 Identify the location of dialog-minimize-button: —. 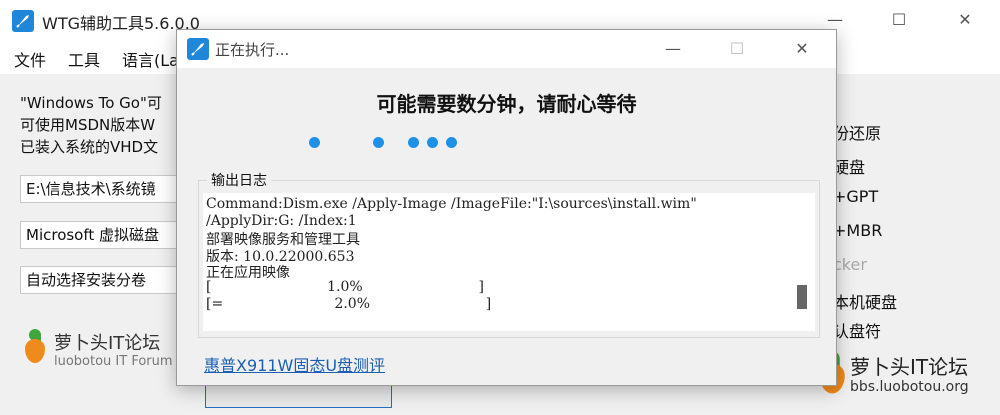
(673, 49).